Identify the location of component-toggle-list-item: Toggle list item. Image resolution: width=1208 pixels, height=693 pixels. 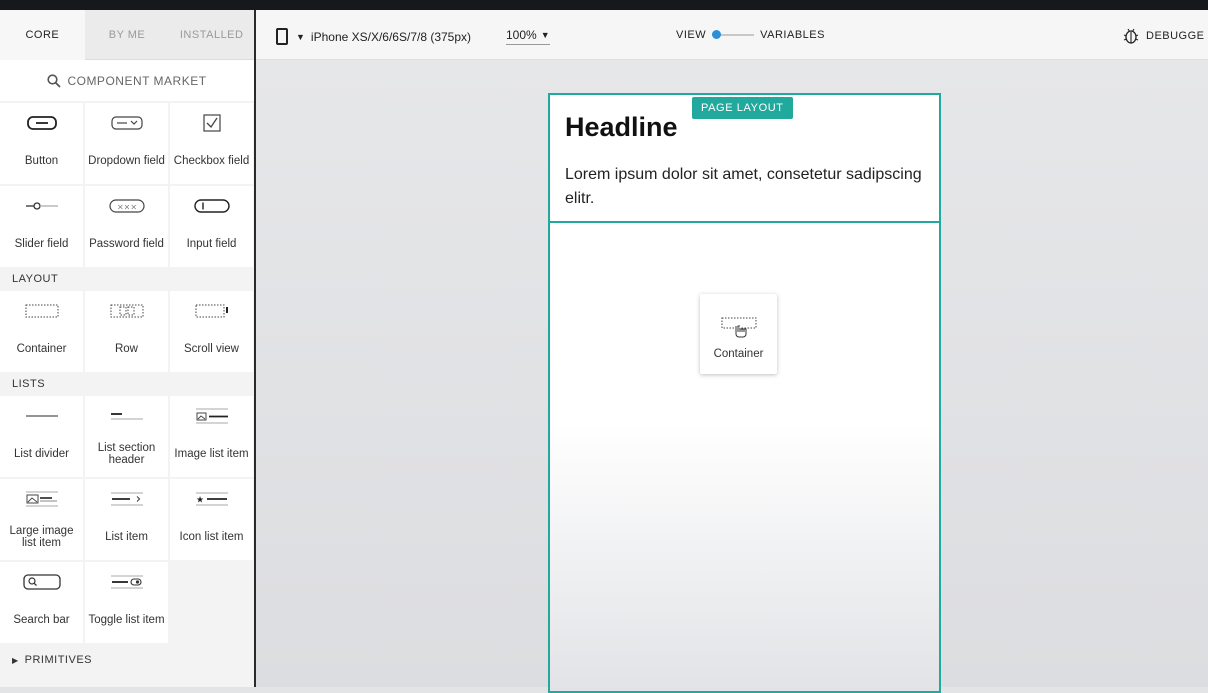
(126, 602).